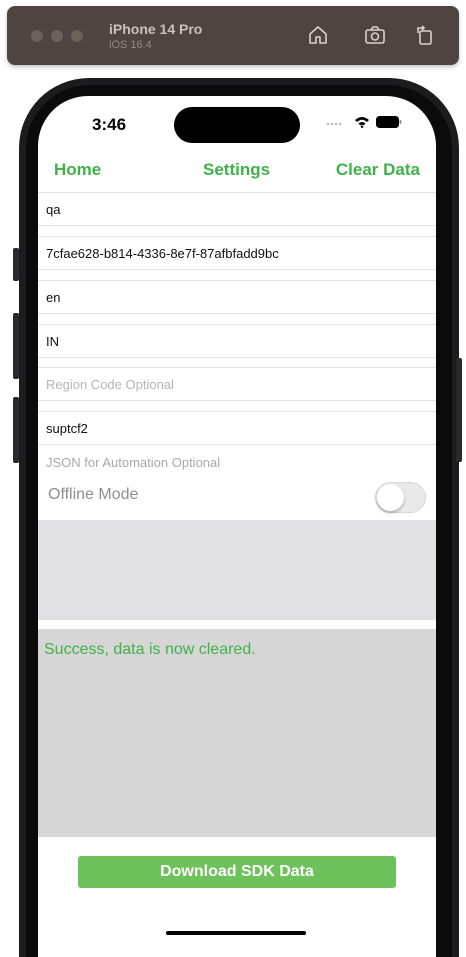  Describe the element at coordinates (133, 462) in the screenshot. I see `json-automation-field: JSON for Automation Optional` at that location.